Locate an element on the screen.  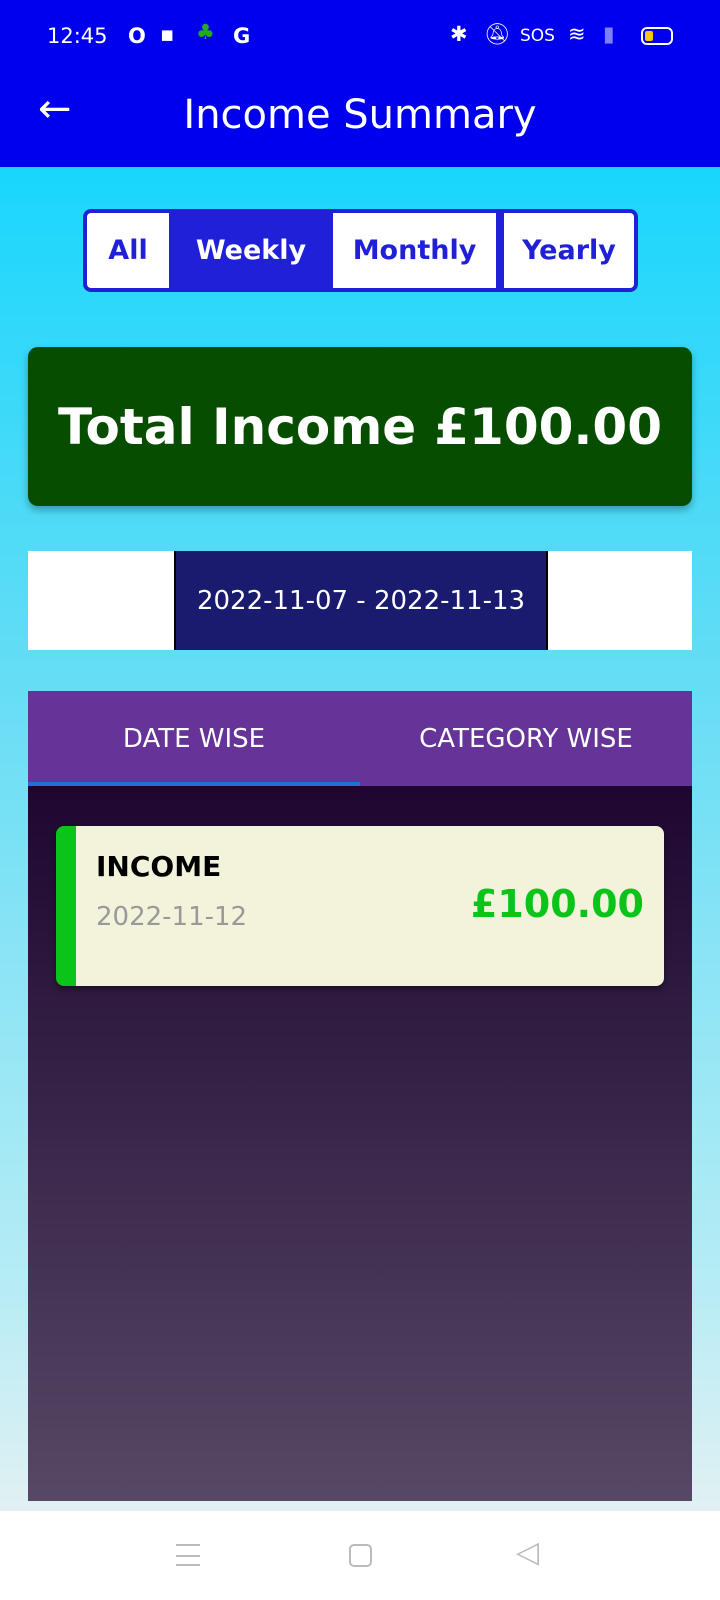
bluetooth-icon: ✱ is located at coordinates (459, 34).